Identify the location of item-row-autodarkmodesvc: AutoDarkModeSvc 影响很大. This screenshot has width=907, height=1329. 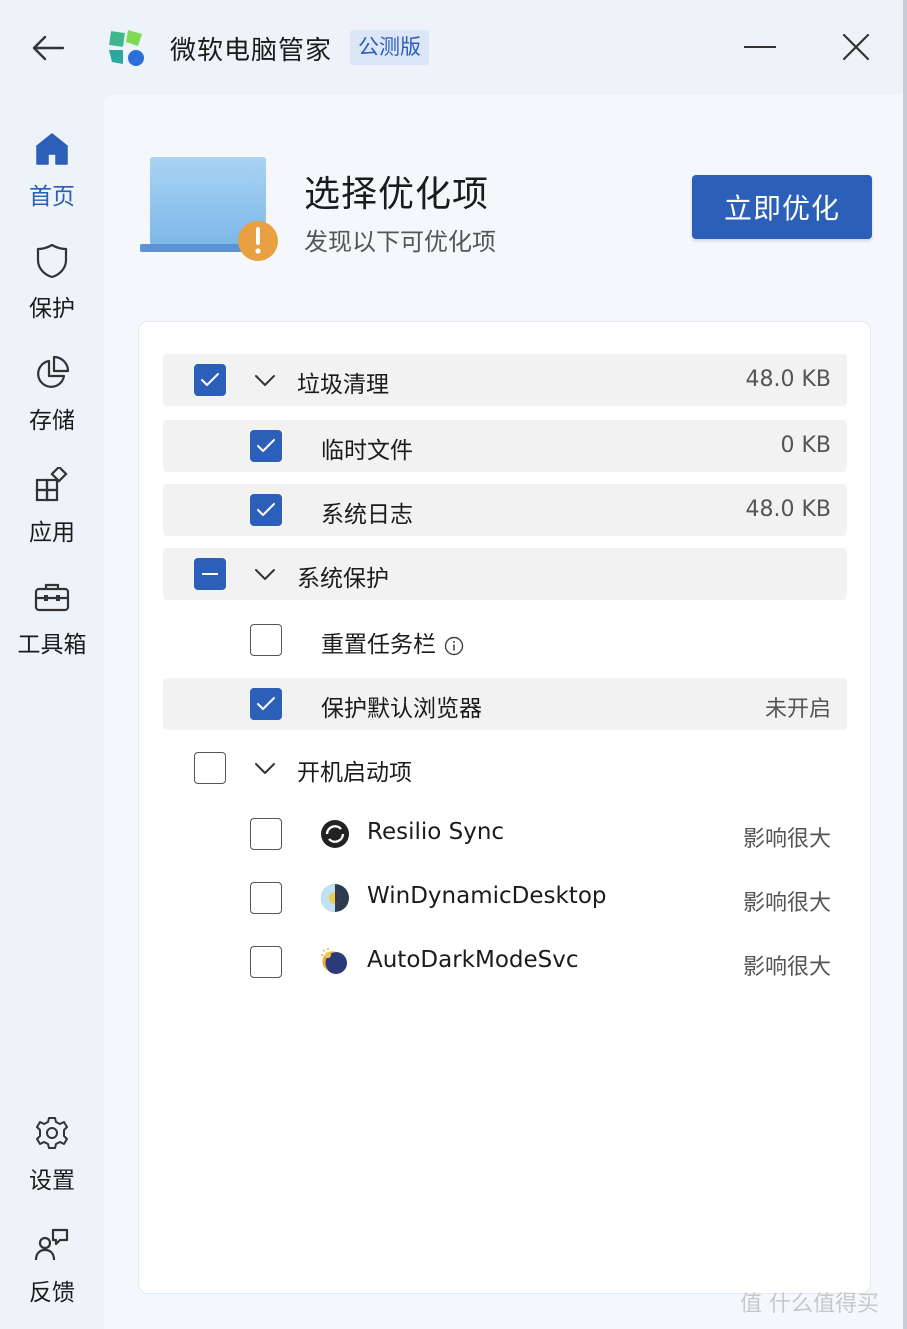
(505, 962).